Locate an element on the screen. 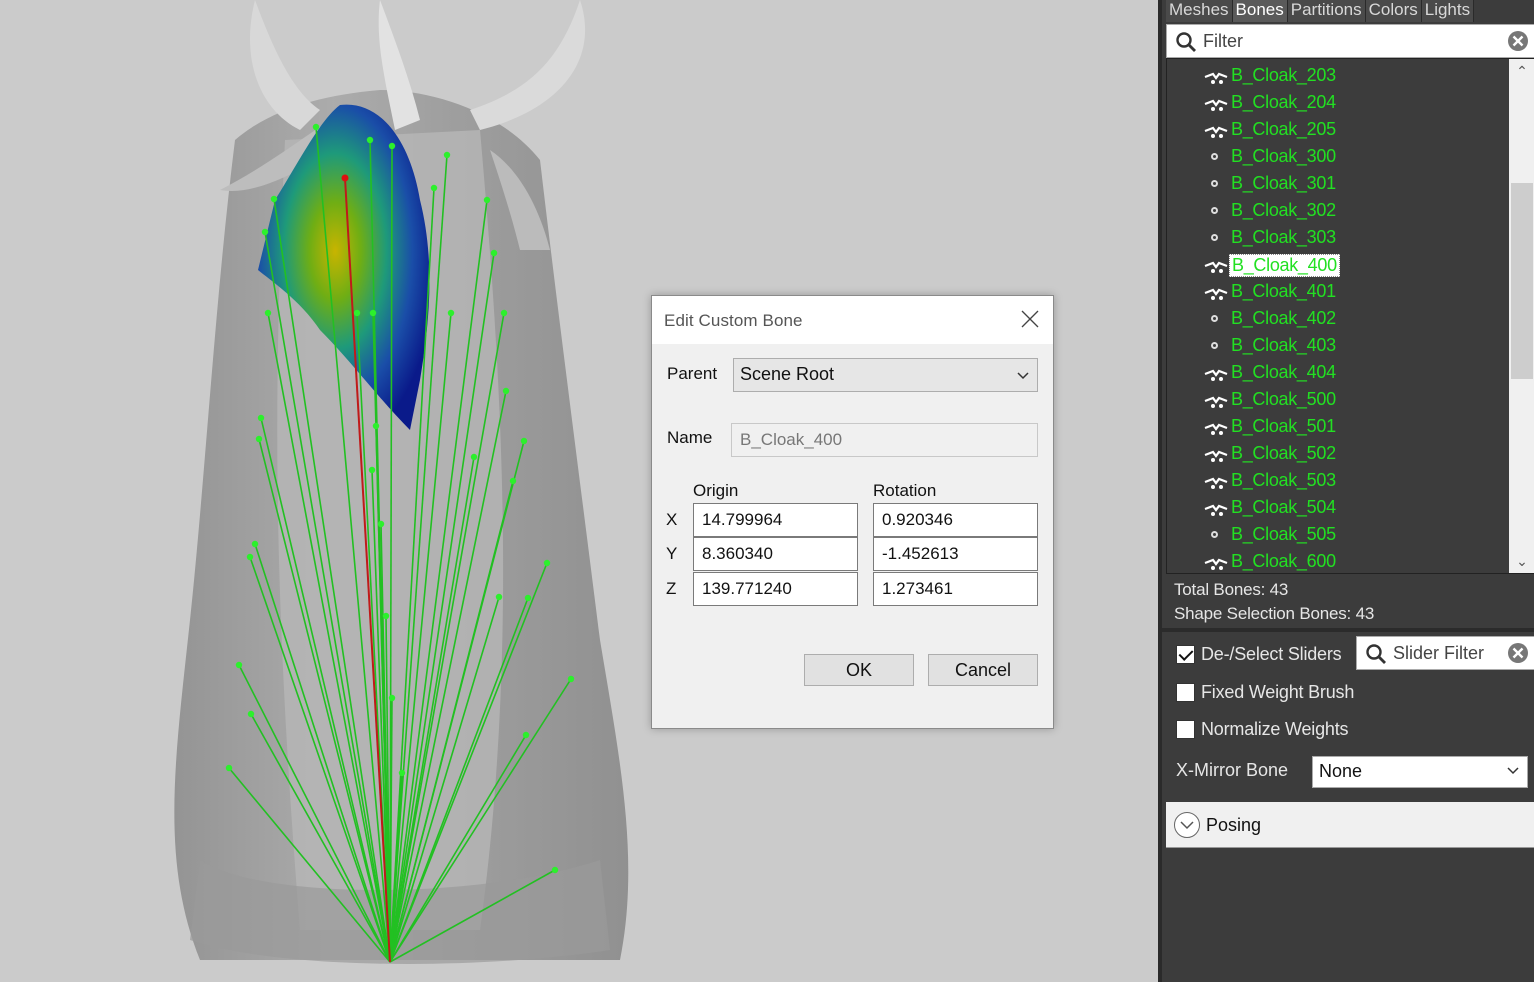 The image size is (1534, 982). fixed-weight-brush-option: Fixed Weight Brush is located at coordinates (1265, 692).